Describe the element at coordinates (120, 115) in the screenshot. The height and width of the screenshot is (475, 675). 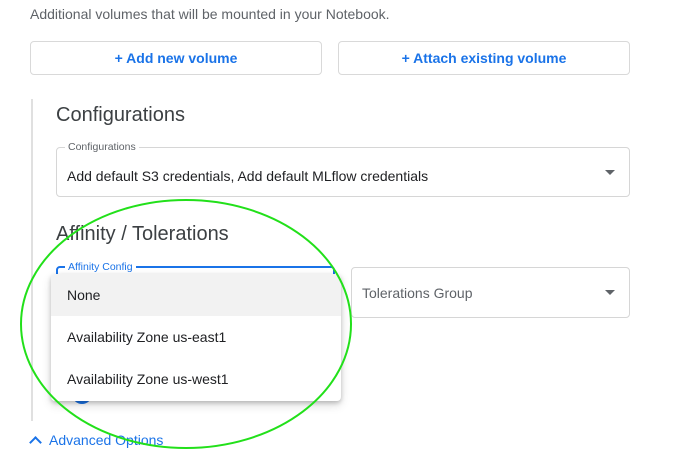
I see `configurations-title: Configurations` at that location.